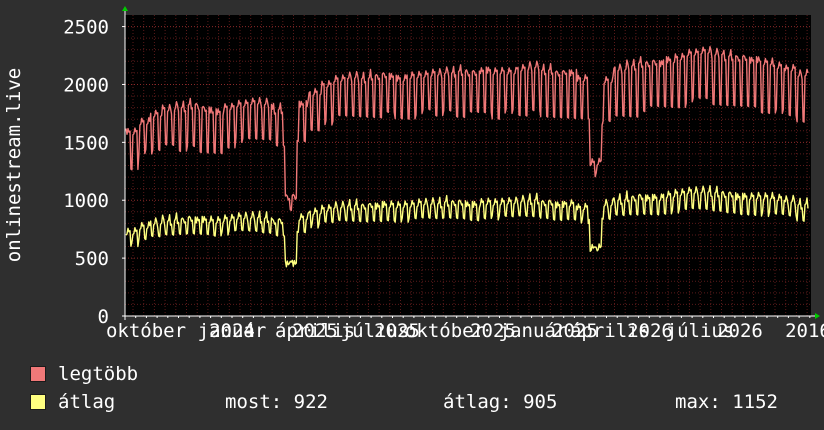  What do you see at coordinates (86, 85) in the screenshot?
I see `y-tick-label: 2000` at bounding box center [86, 85].